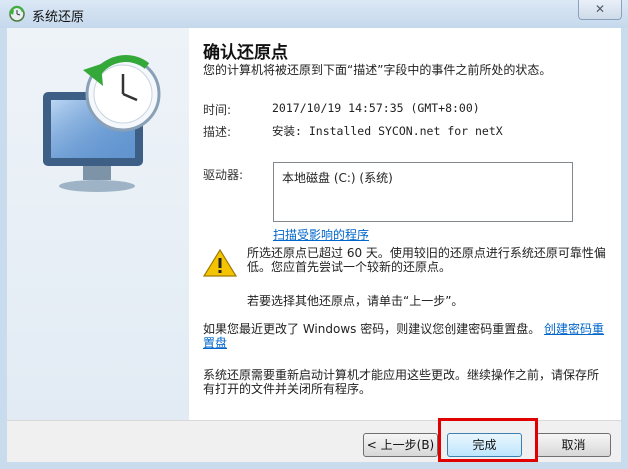 Image resolution: width=628 pixels, height=469 pixels. I want to click on description-text: 您的计算机将被还原到下面“描述”字段中的事件之前所处的状态。, so click(377, 70).